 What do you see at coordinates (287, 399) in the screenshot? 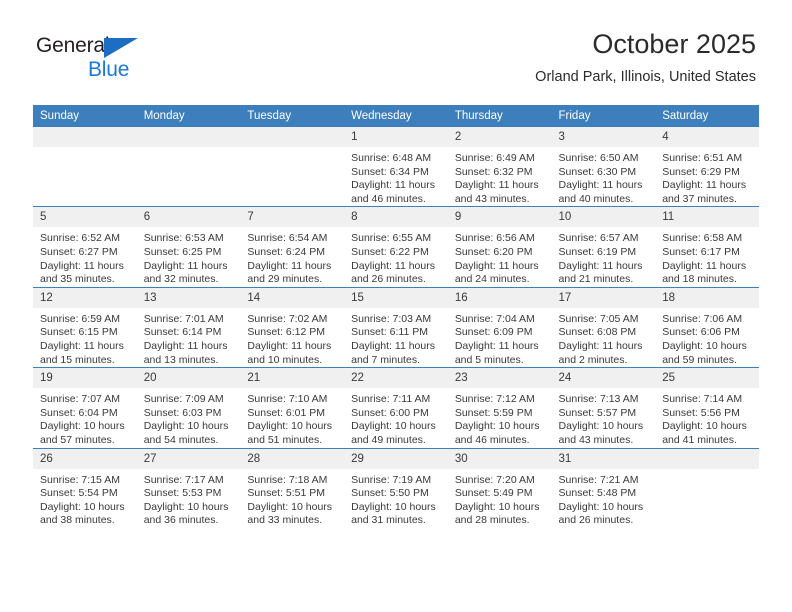
I see `sunrise-text: Sunrise: 7:10 AM` at bounding box center [287, 399].